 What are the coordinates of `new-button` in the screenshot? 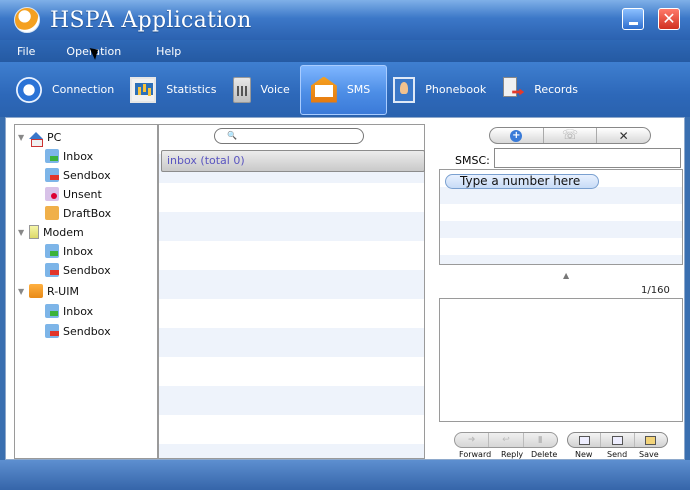 It's located at (585, 440).